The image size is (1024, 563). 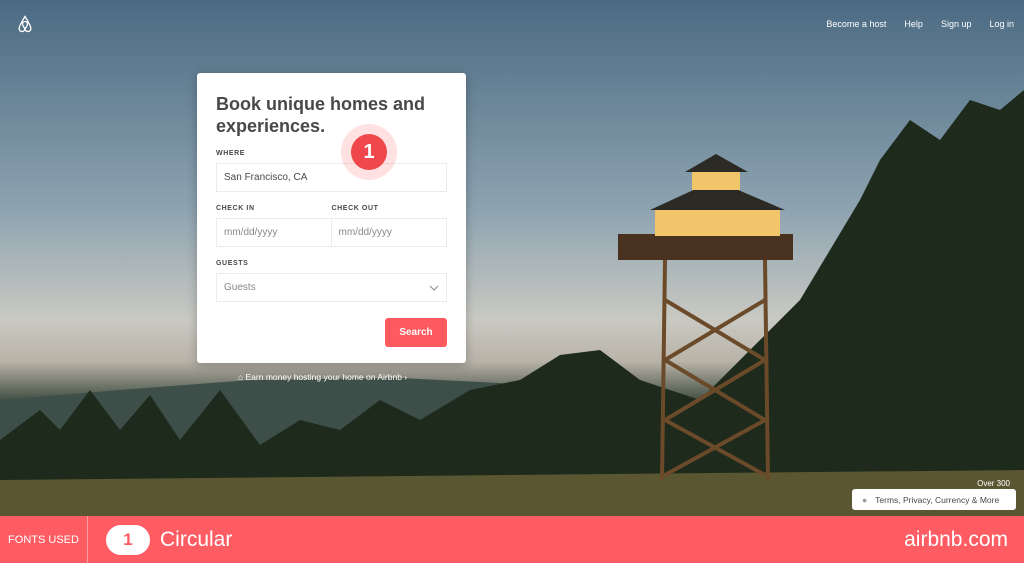 What do you see at coordinates (241, 377) in the screenshot?
I see `house-icon: ⌂` at bounding box center [241, 377].